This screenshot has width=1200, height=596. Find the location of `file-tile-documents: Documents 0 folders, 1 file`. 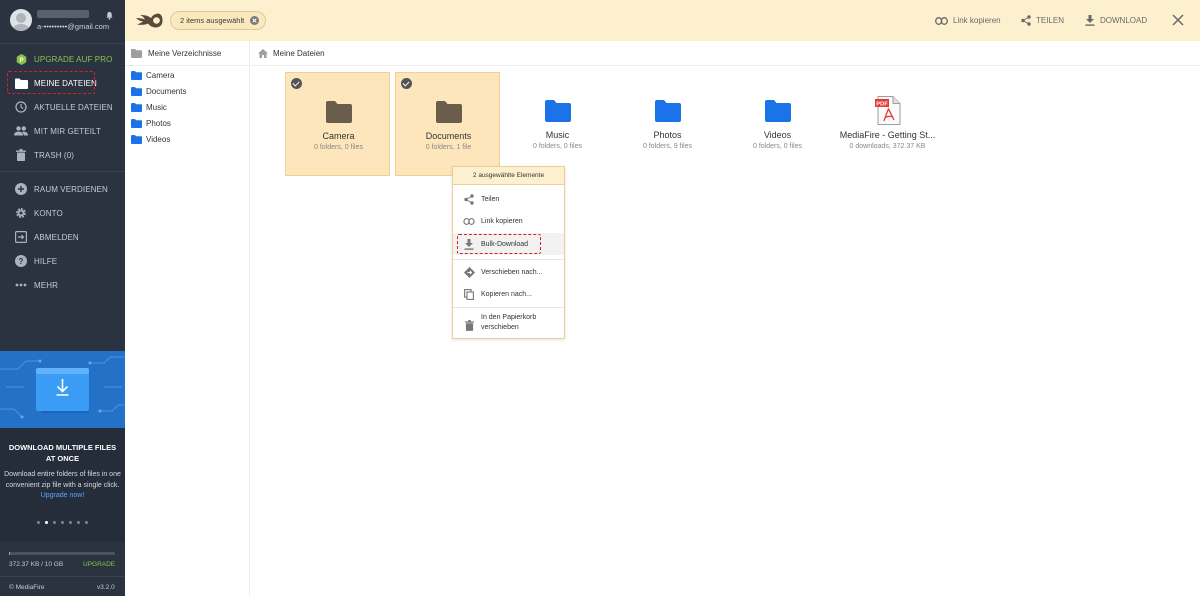

file-tile-documents: Documents 0 folders, 1 file is located at coordinates (447, 124).